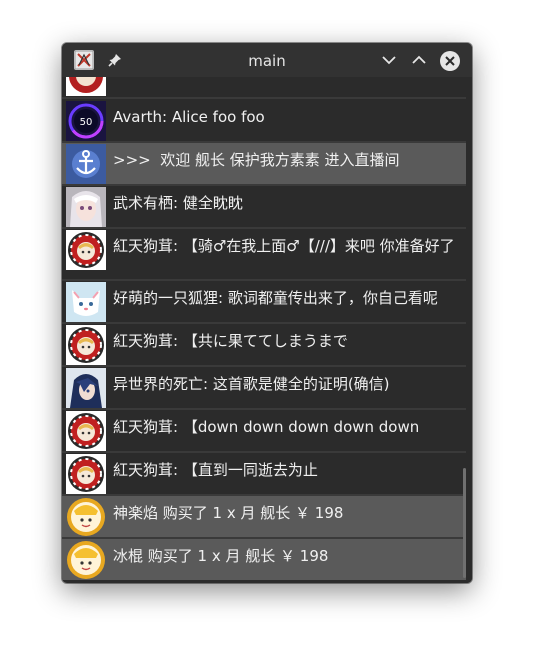  I want to click on message-text: 异世界的死亡: 这首歌是健全的证明(确信), so click(251, 384).